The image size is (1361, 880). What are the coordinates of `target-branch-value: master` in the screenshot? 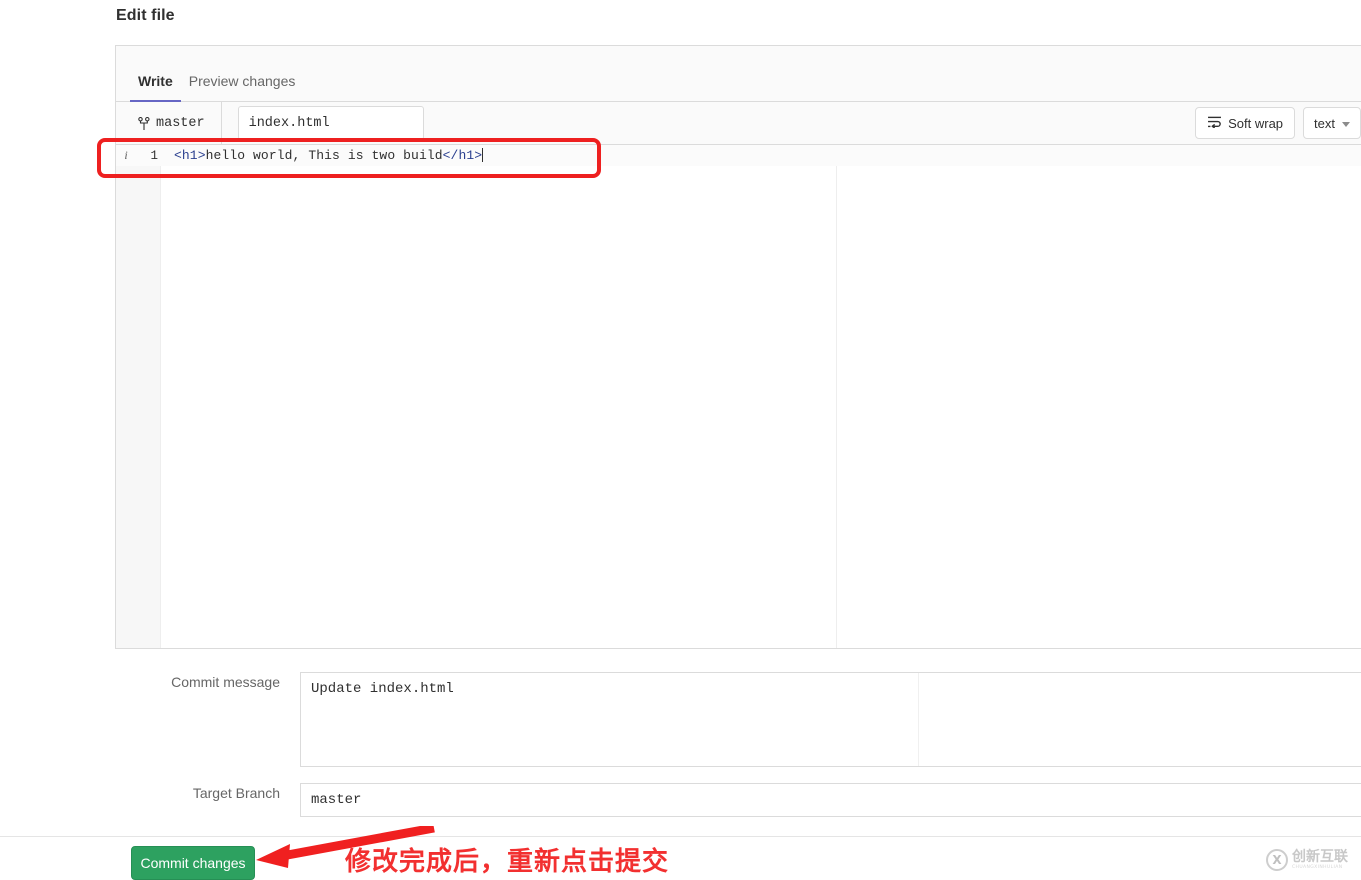 It's located at (336, 800).